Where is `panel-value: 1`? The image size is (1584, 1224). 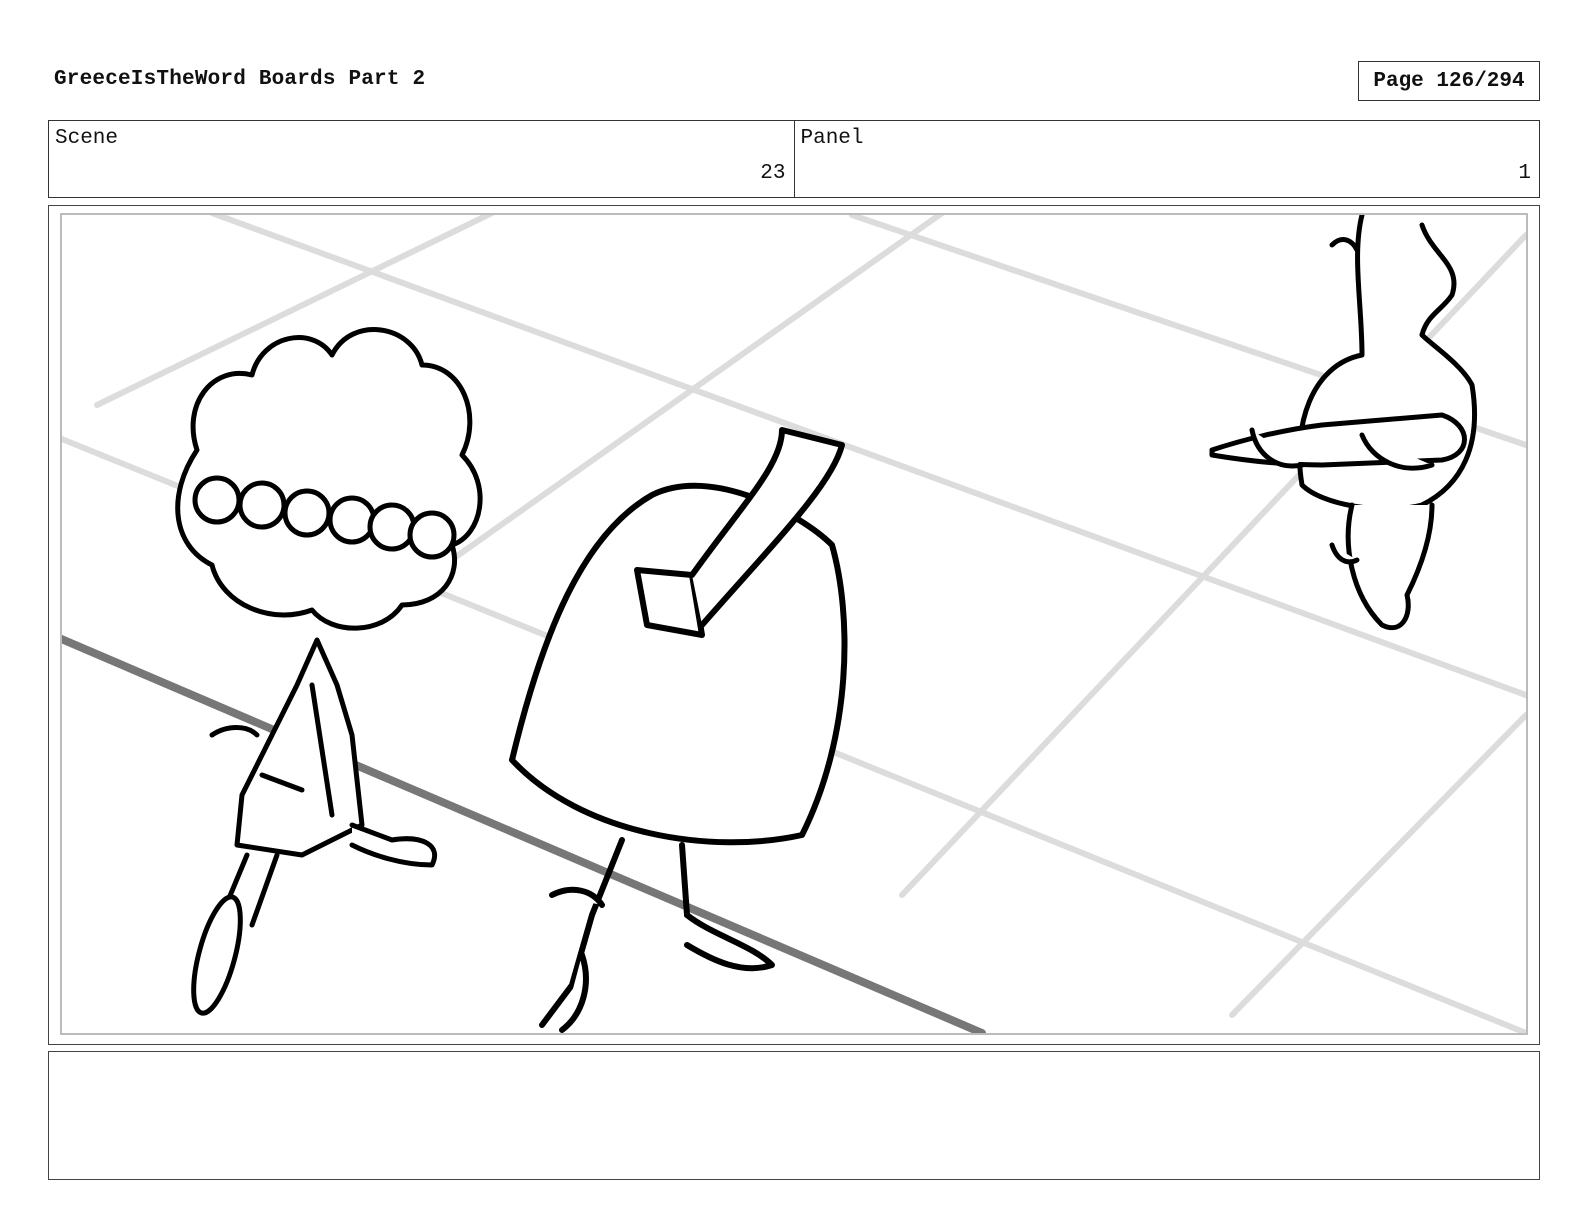 panel-value: 1 is located at coordinates (1524, 173).